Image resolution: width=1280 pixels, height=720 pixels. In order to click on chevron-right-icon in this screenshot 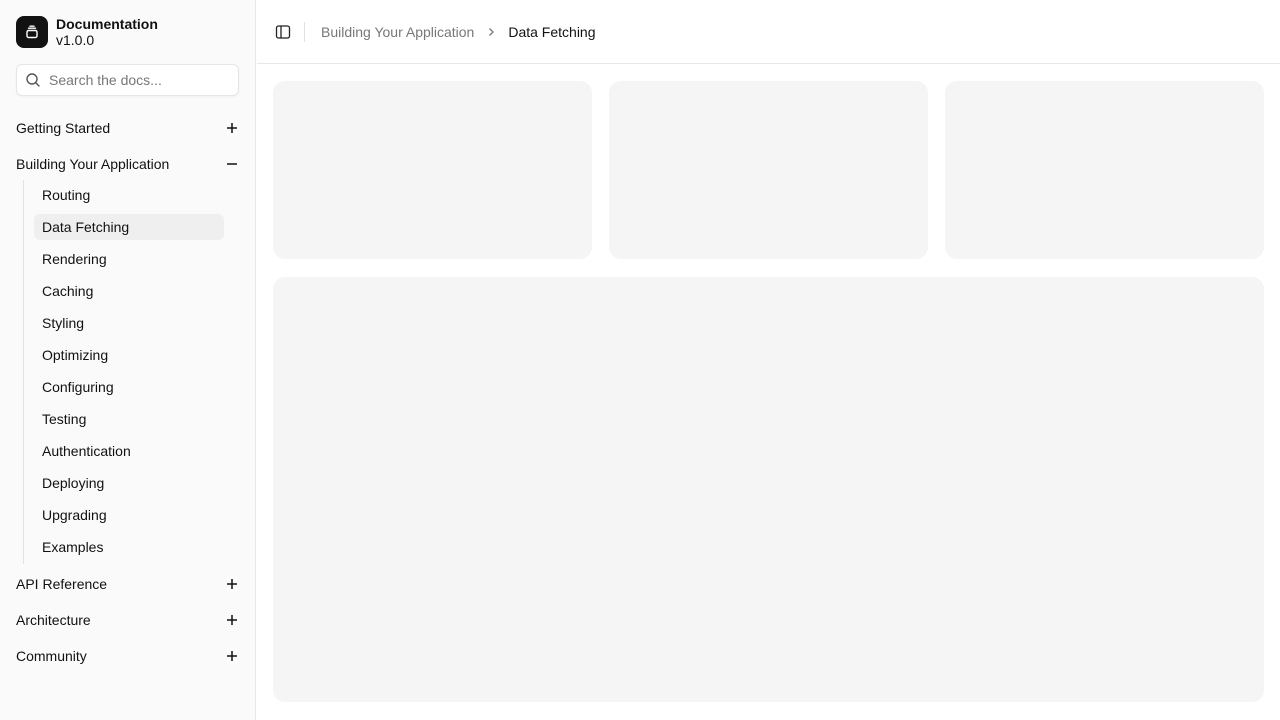, I will do `click(491, 32)`.